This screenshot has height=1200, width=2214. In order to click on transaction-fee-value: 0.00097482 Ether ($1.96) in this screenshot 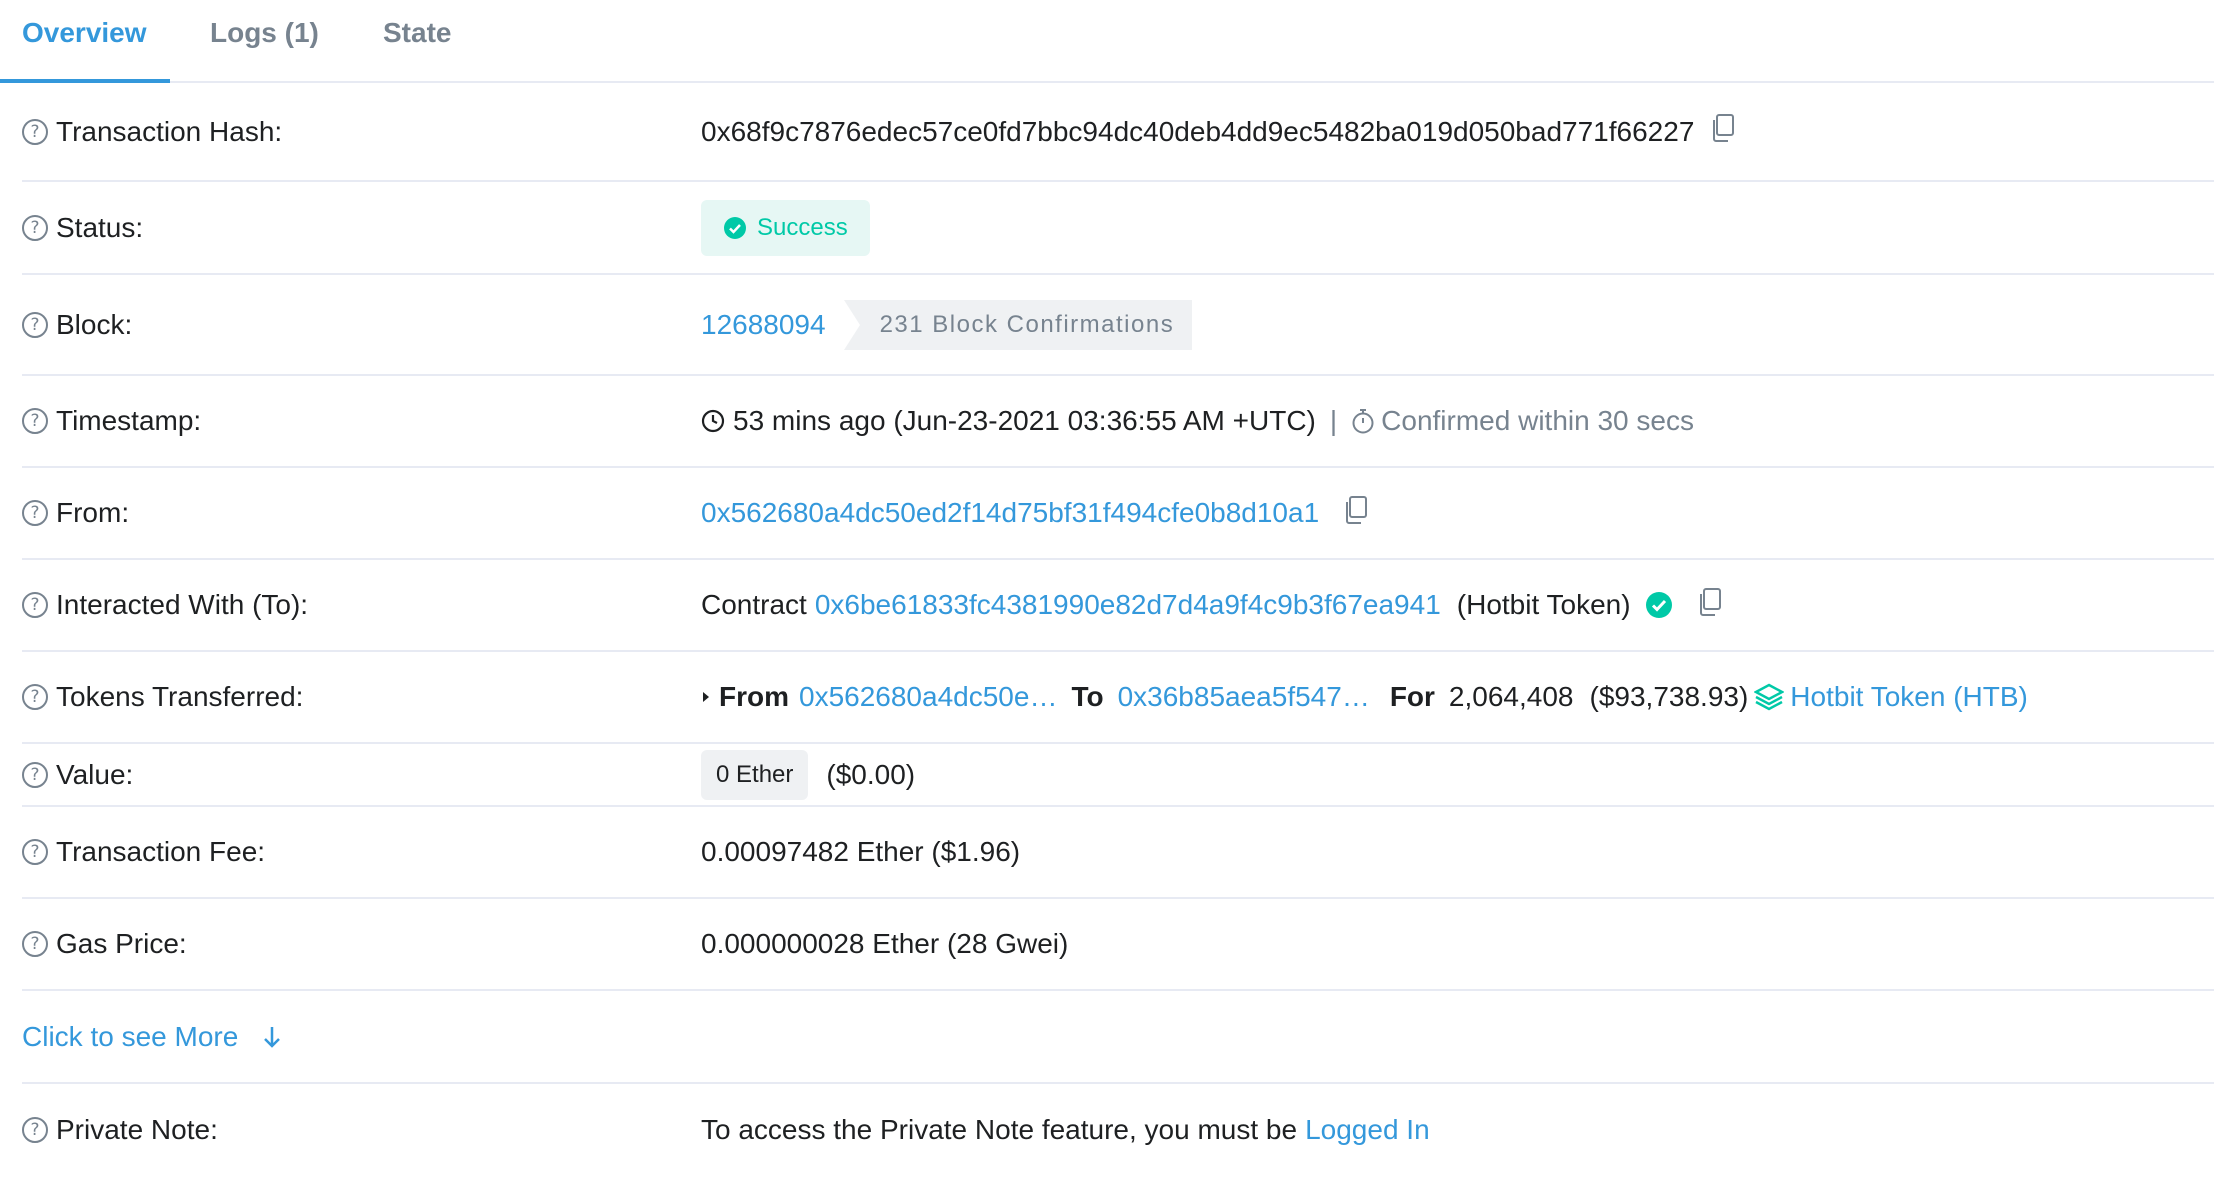, I will do `click(861, 851)`.